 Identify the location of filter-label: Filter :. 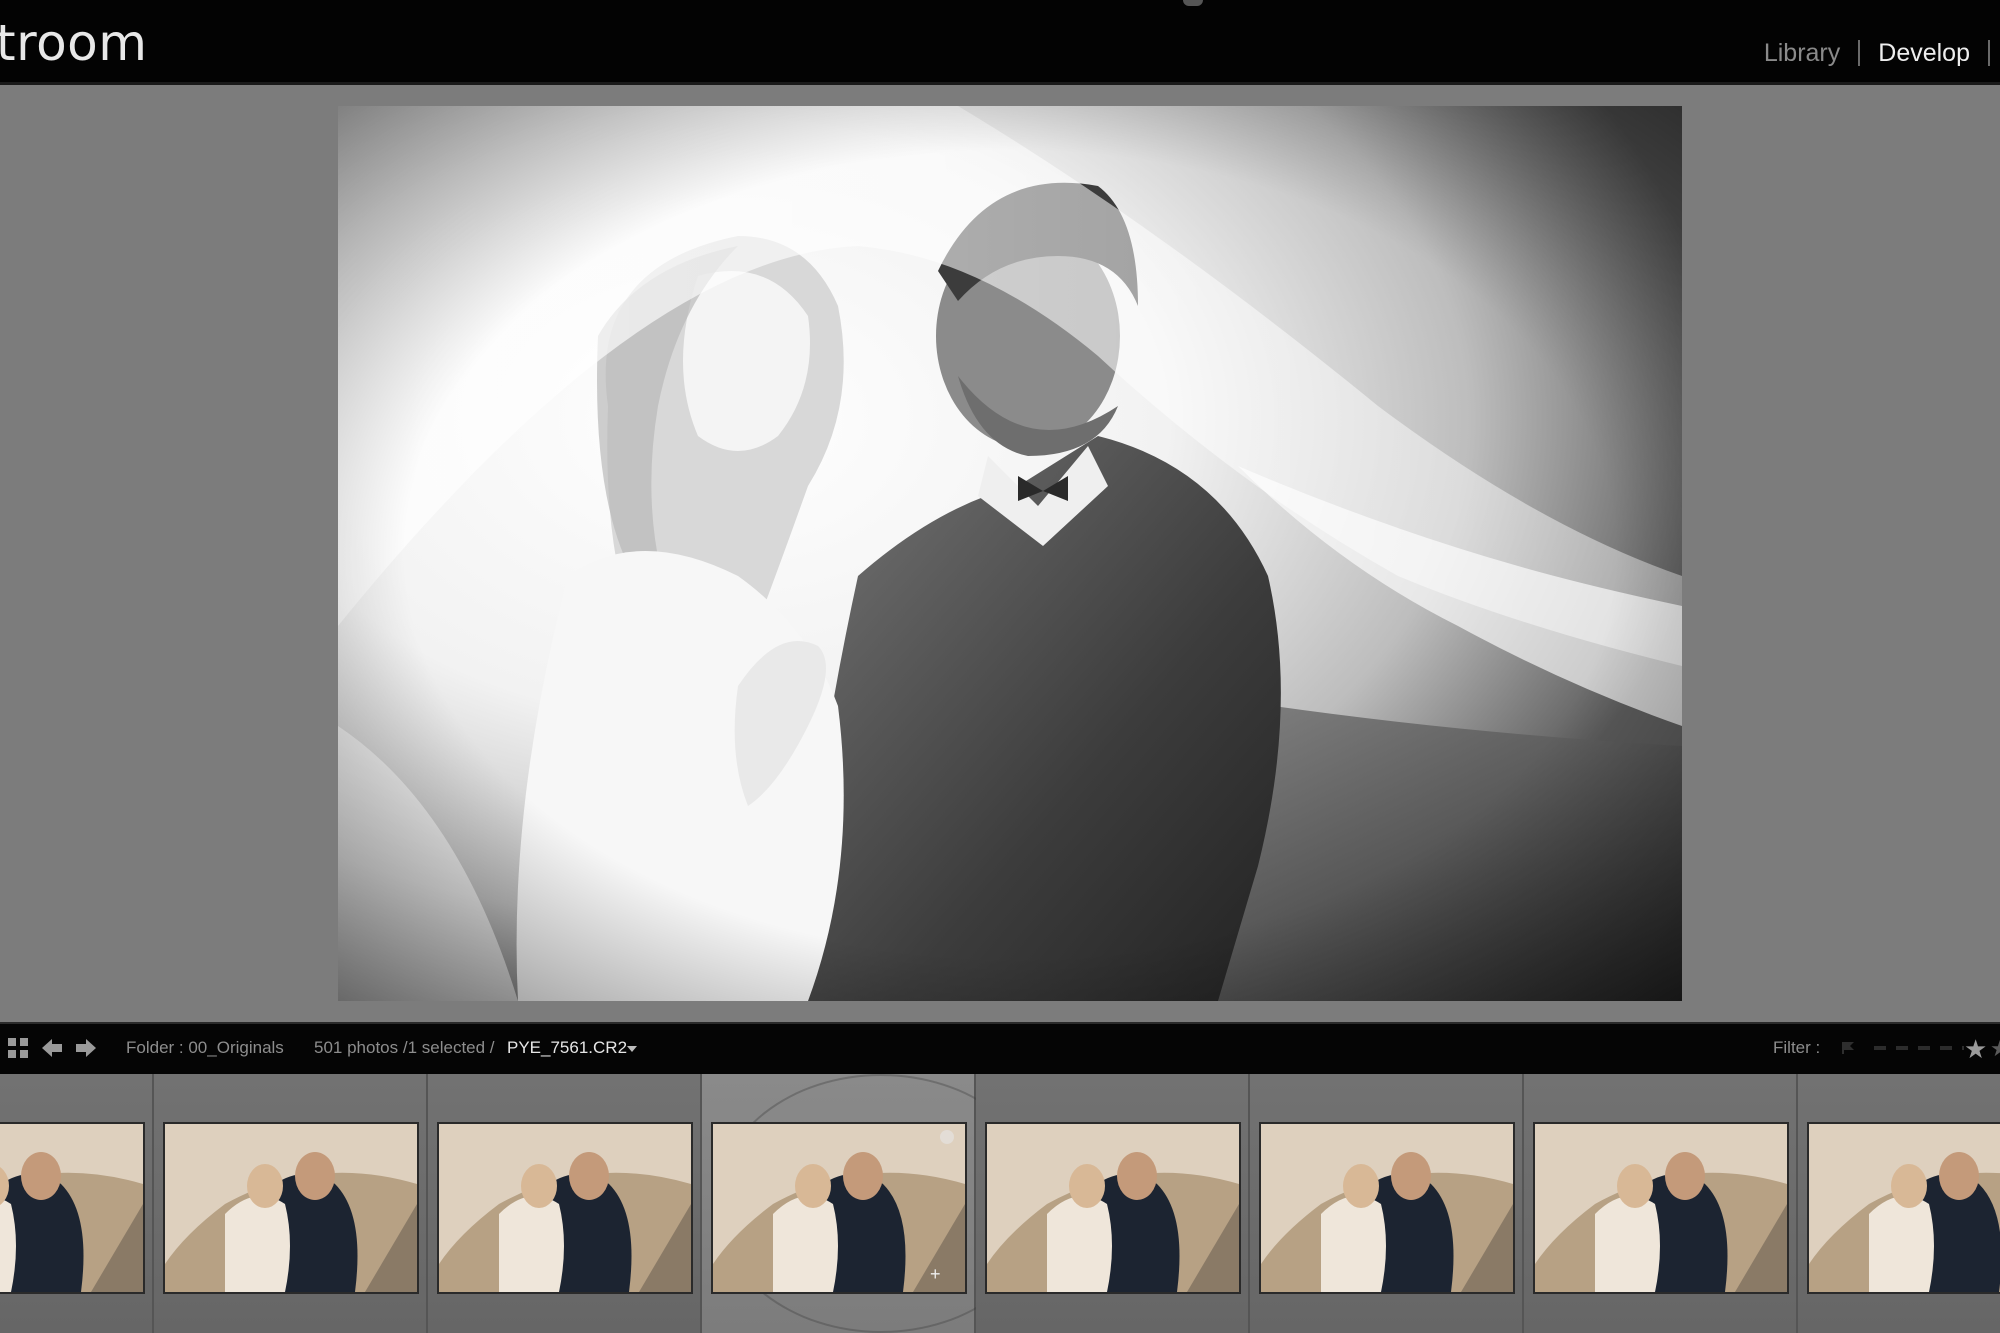
(1797, 1047).